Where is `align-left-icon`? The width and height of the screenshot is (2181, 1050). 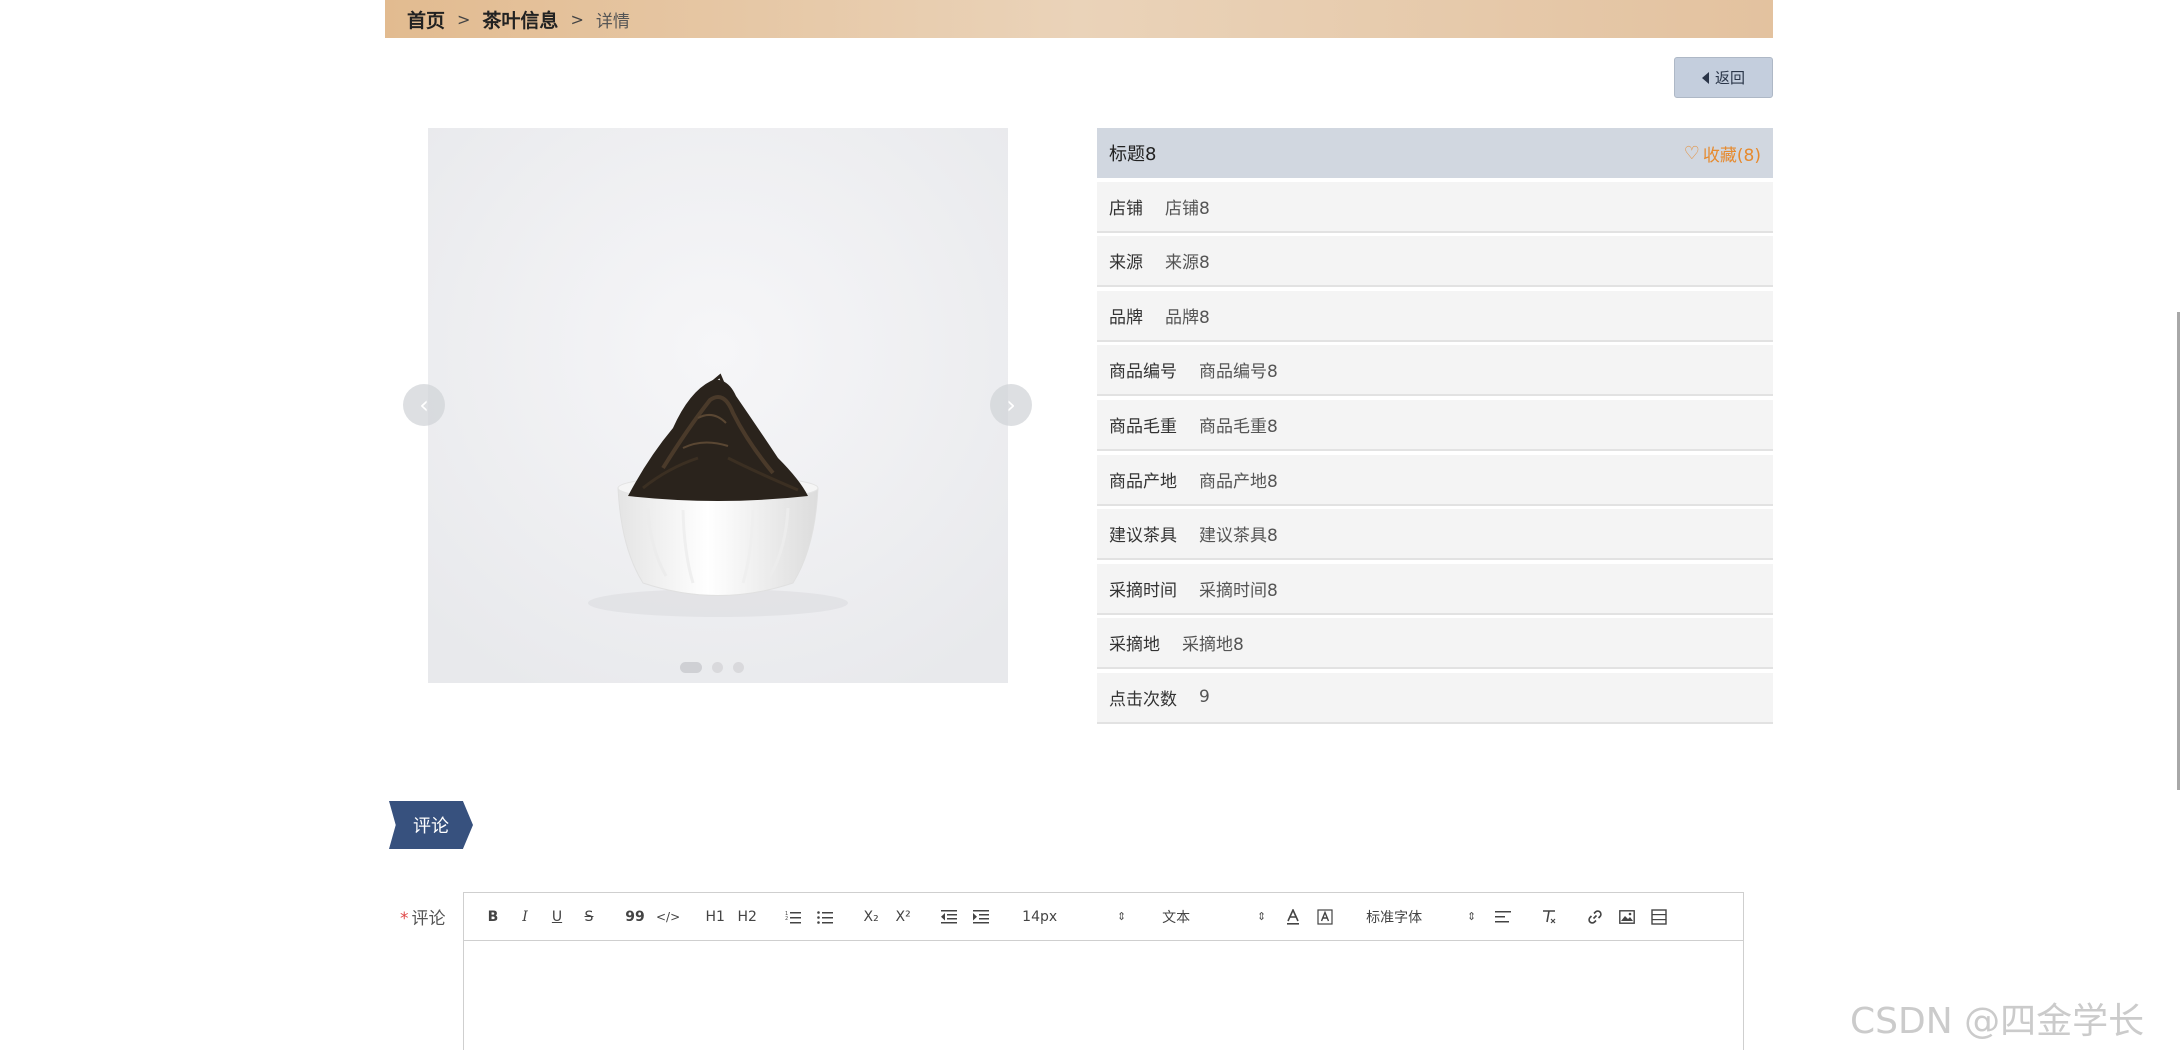 align-left-icon is located at coordinates (1503, 916).